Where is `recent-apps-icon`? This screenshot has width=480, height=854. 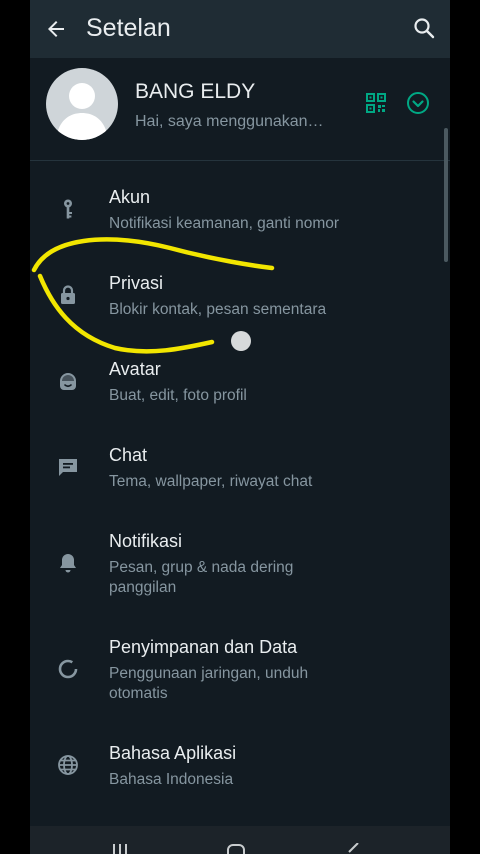
recent-apps-icon is located at coordinates (120, 849).